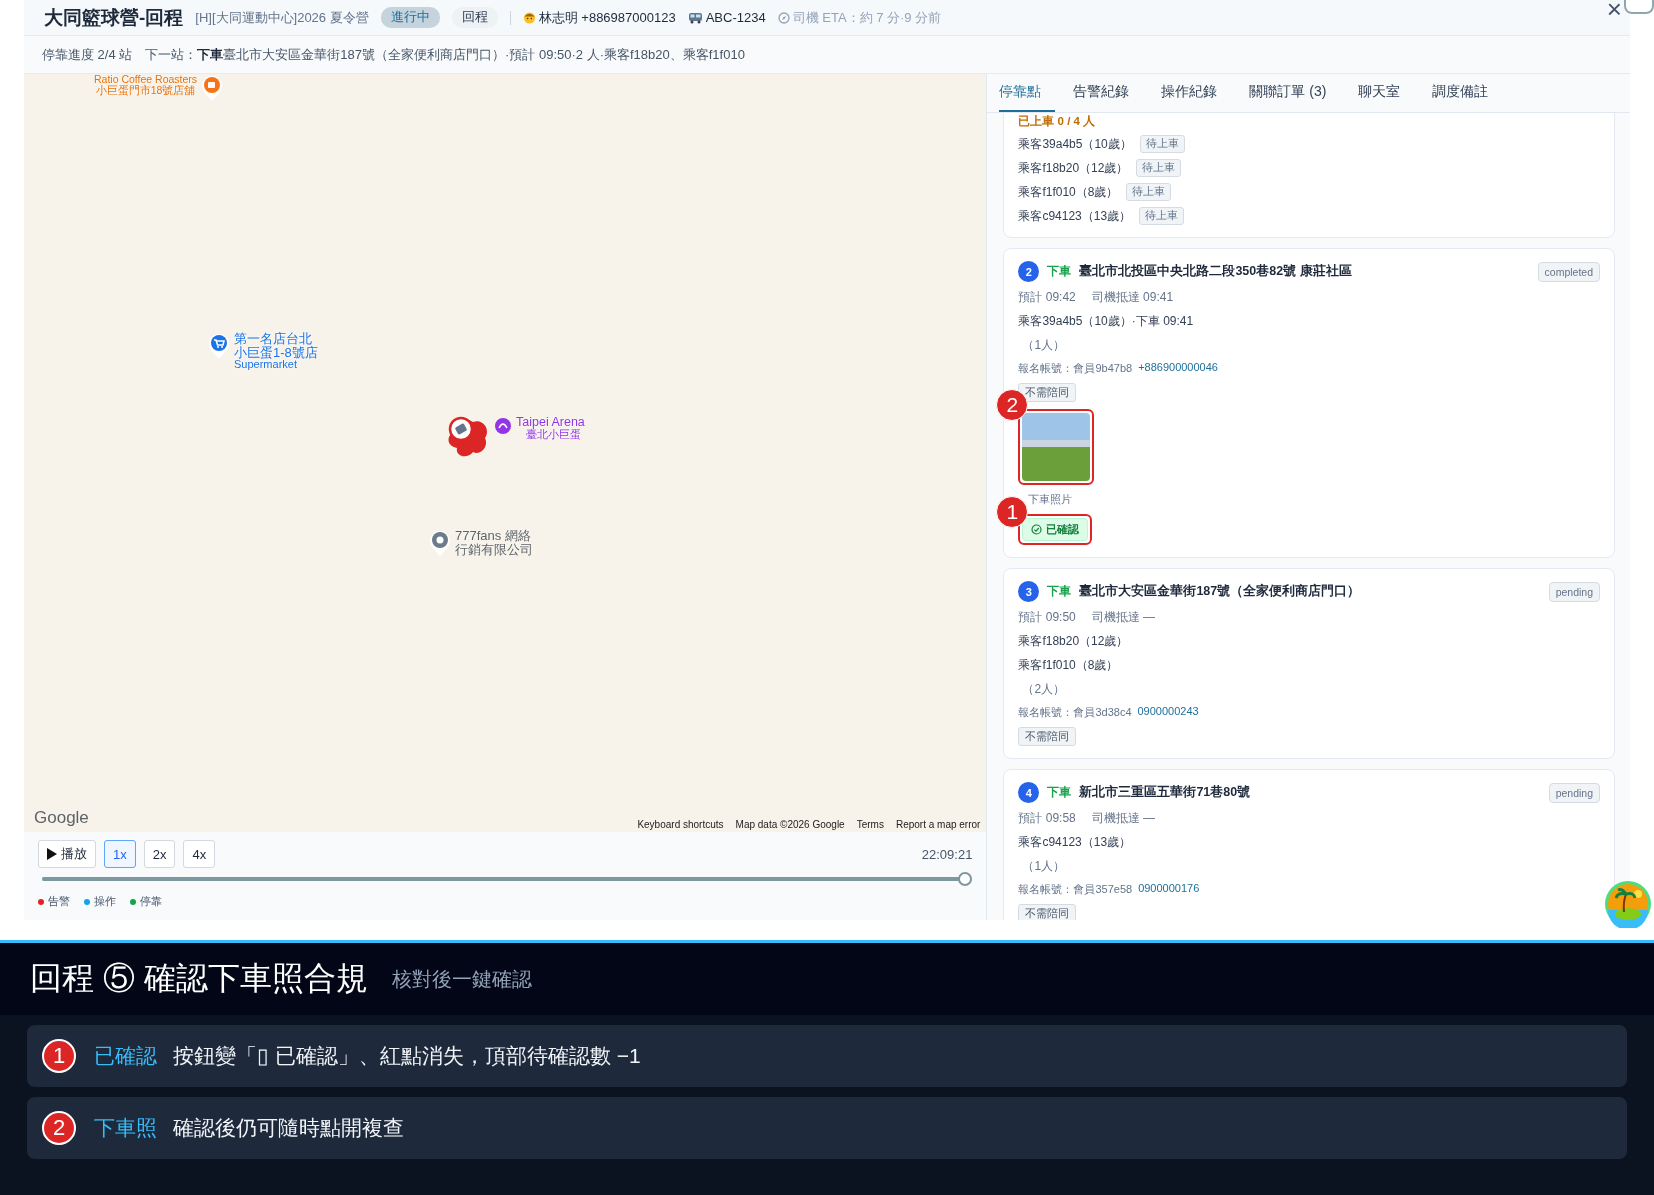 Image resolution: width=1654 pixels, height=1195 pixels. What do you see at coordinates (67, 854) in the screenshot?
I see `play-button: 播放` at bounding box center [67, 854].